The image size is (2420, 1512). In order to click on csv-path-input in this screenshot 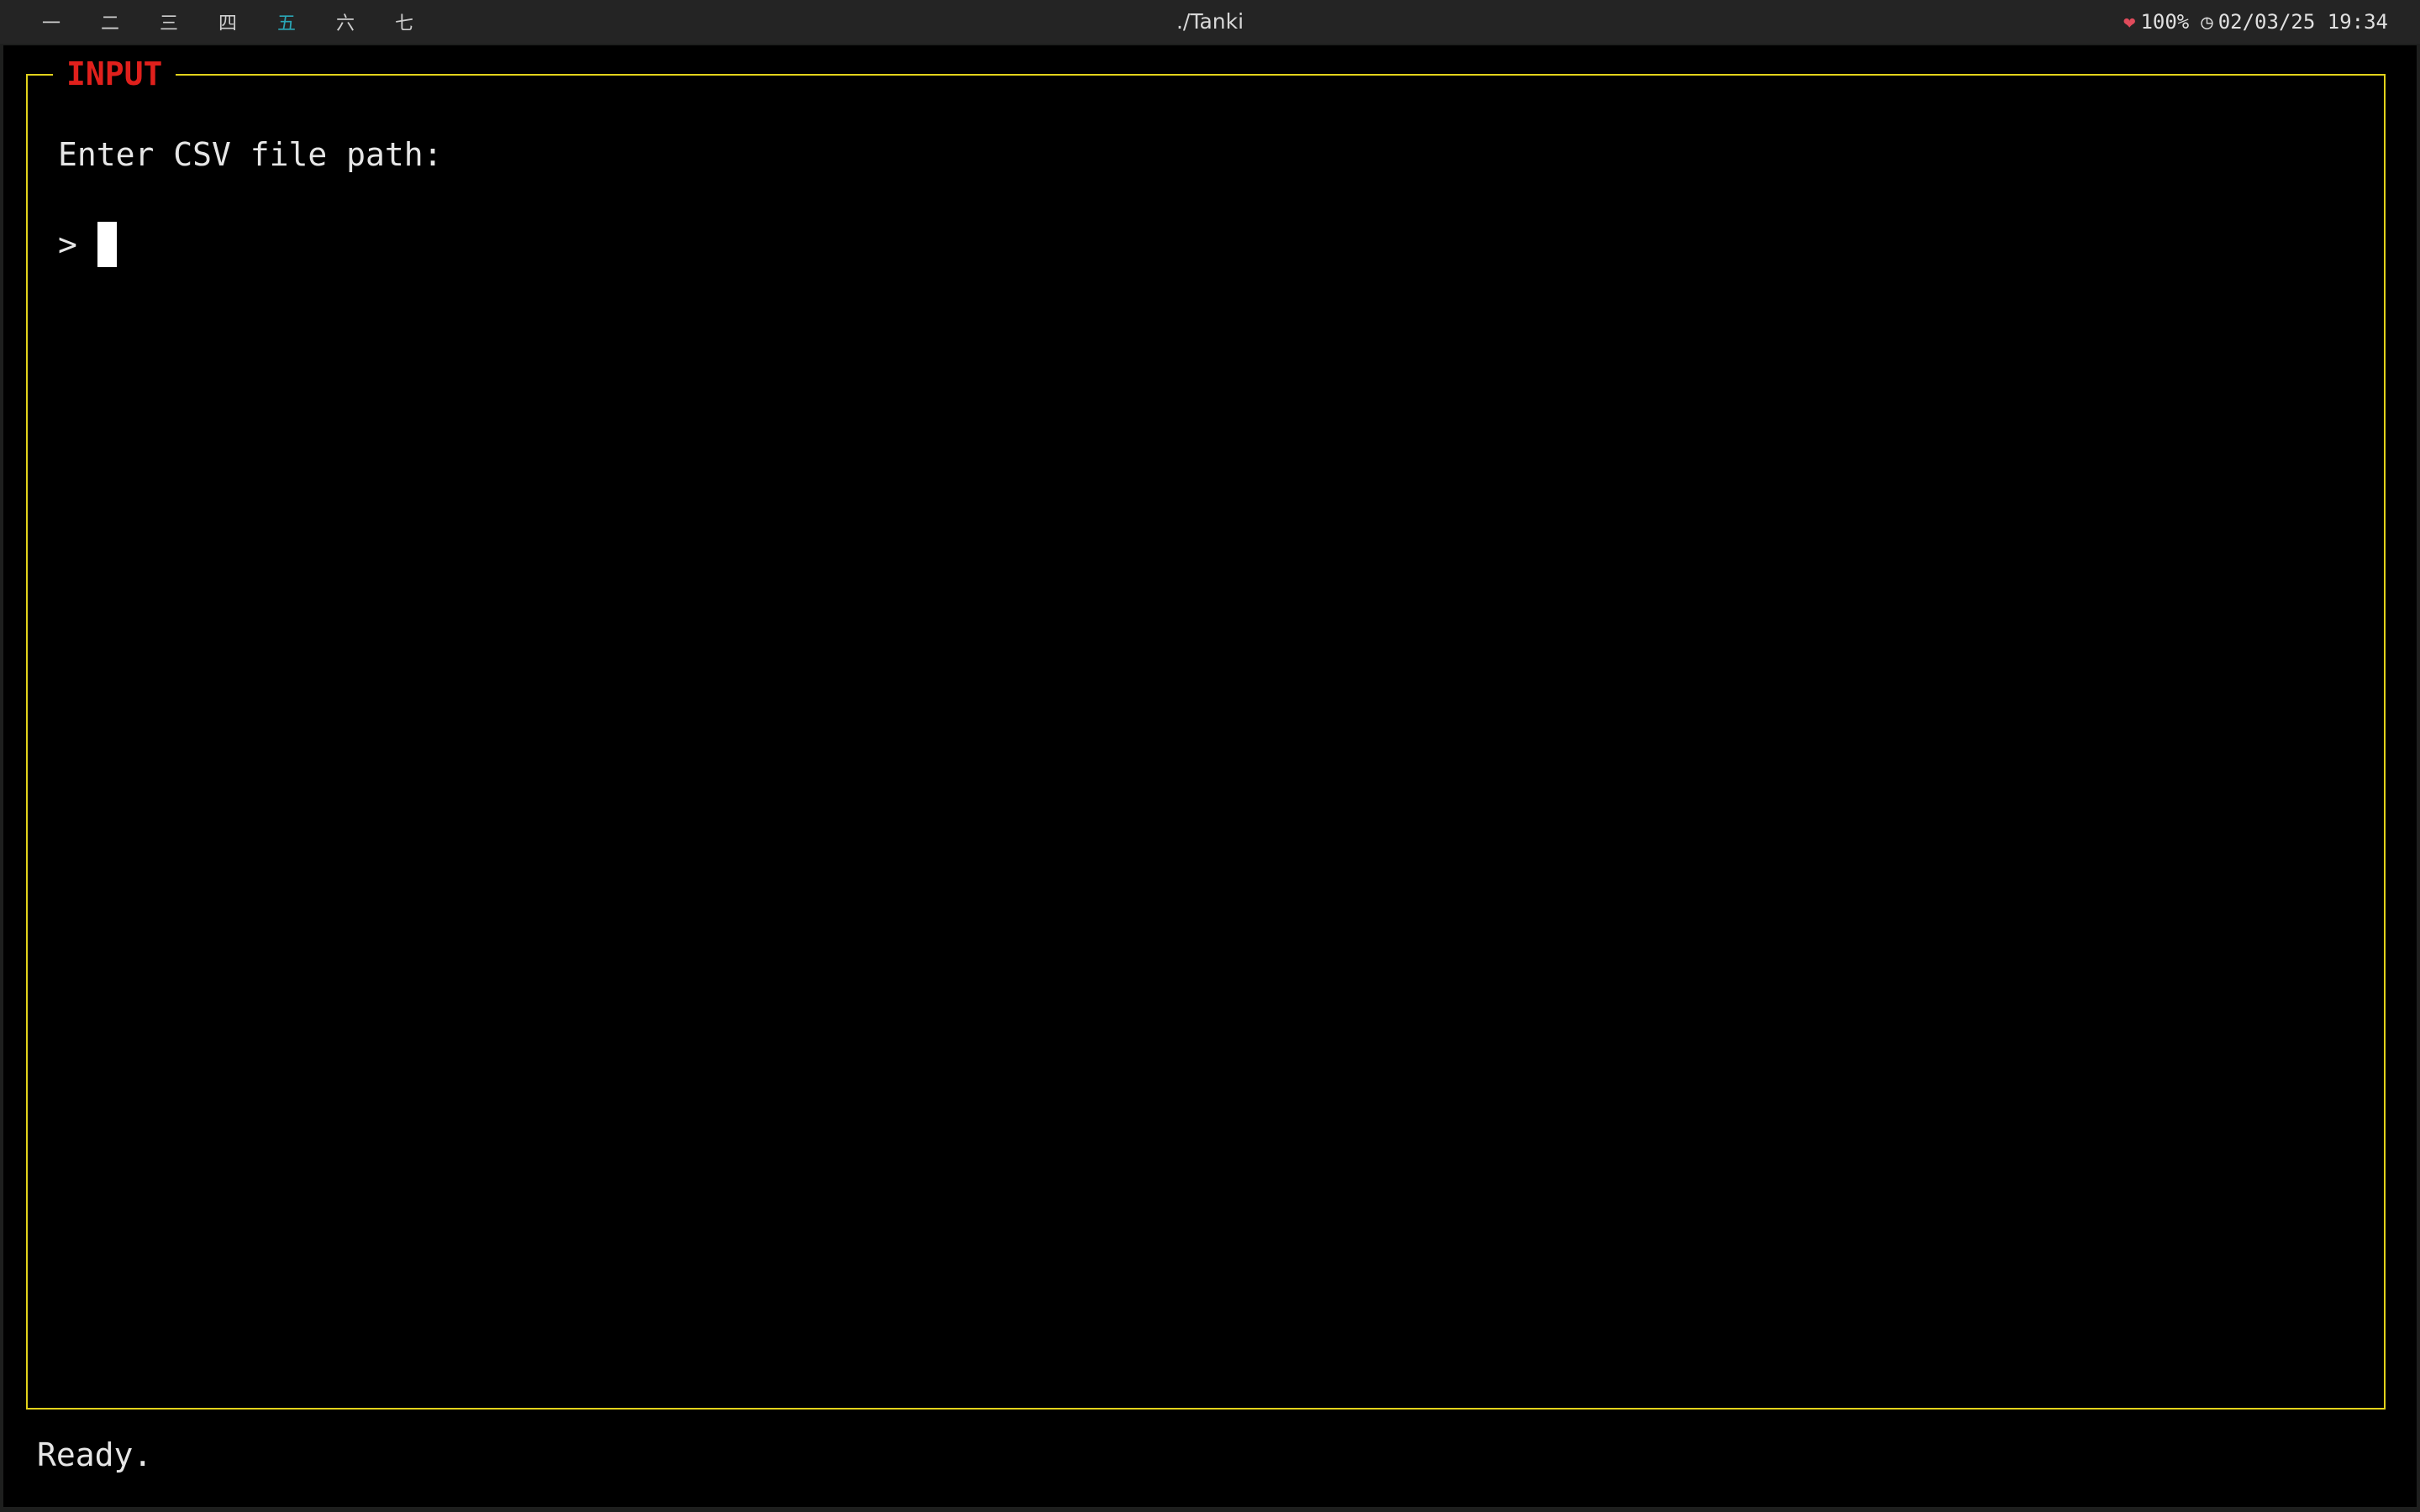, I will do `click(1166, 244)`.